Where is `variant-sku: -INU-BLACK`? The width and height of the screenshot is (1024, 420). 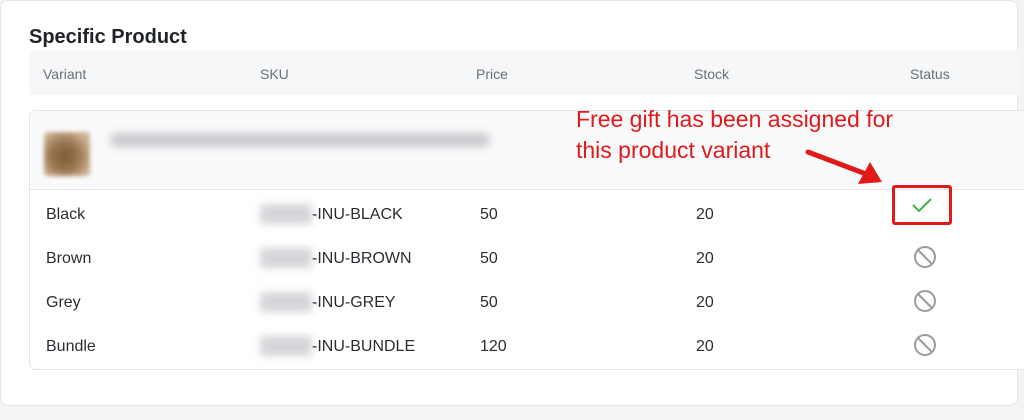
variant-sku: -INU-BLACK is located at coordinates (357, 214).